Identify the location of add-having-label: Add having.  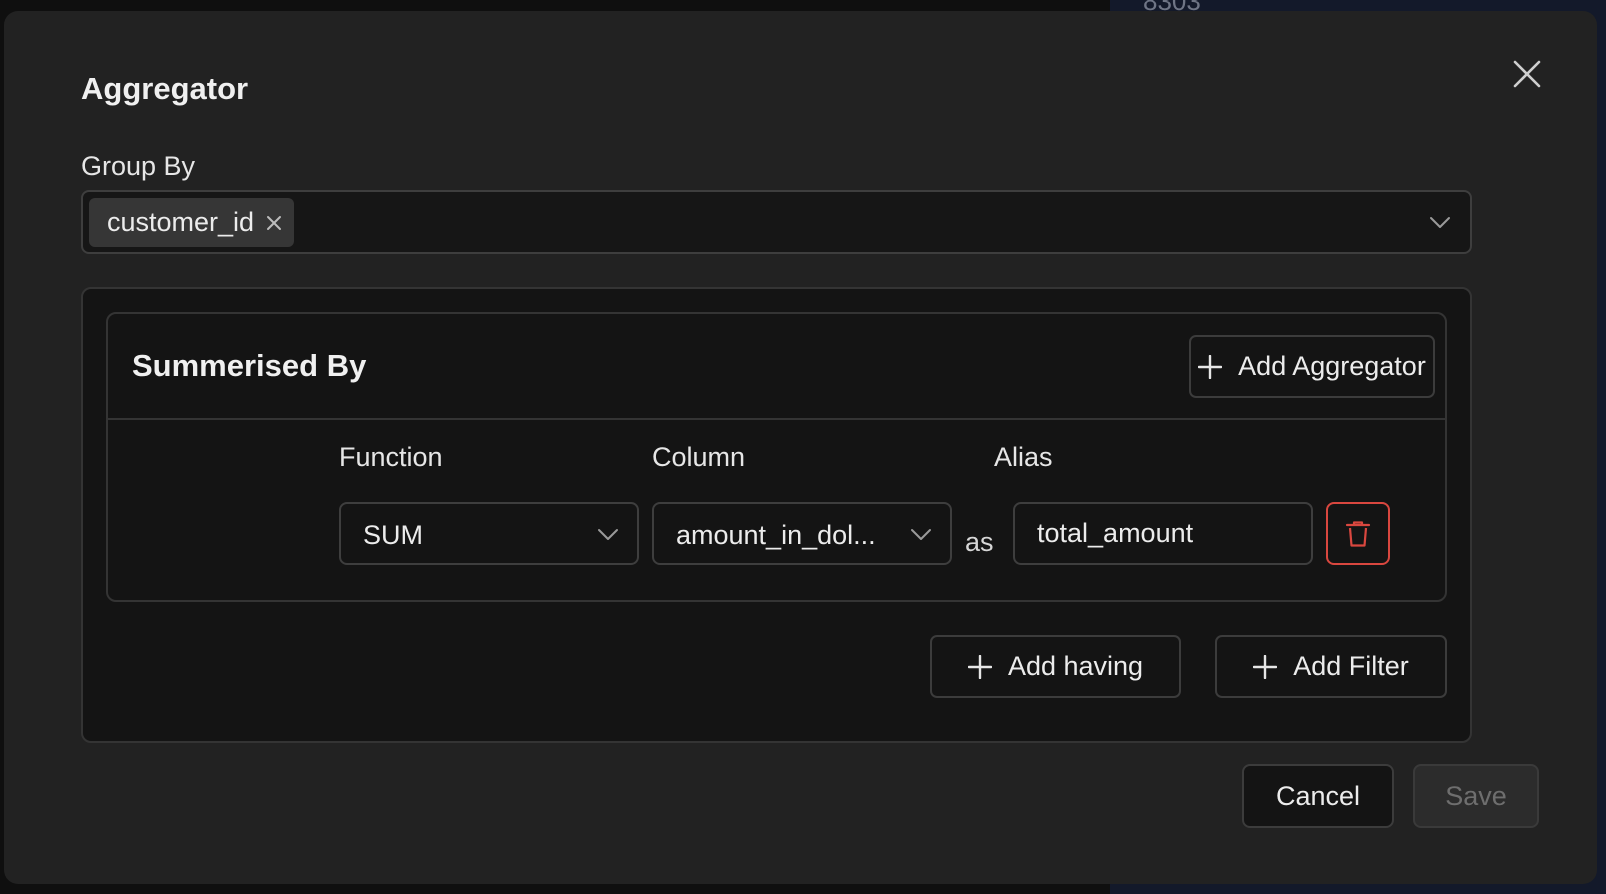
(1075, 666).